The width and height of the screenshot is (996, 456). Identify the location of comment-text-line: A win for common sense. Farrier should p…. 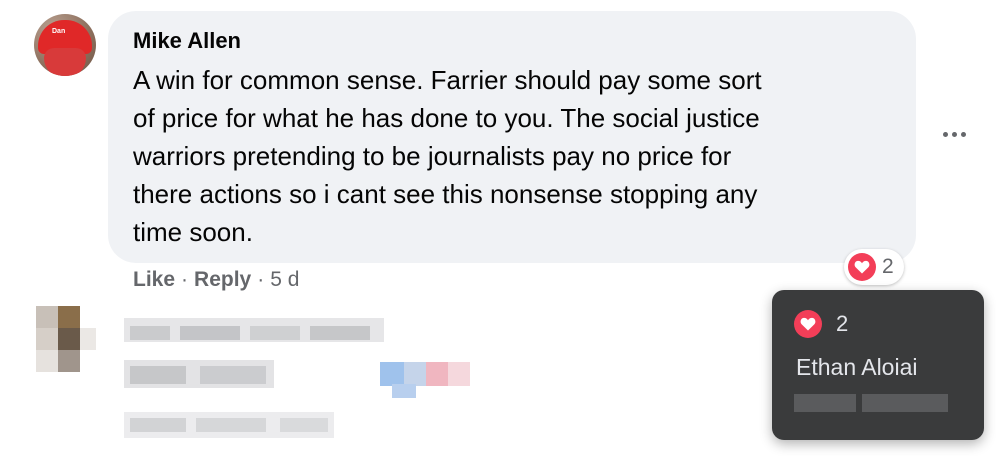
(447, 80).